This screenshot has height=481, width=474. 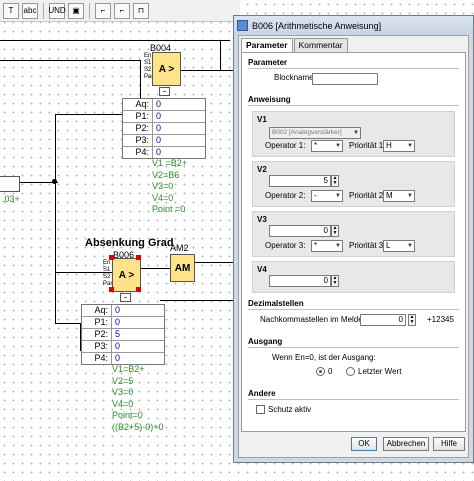 I want to click on block-tool-button: ▣, so click(x=76, y=10).